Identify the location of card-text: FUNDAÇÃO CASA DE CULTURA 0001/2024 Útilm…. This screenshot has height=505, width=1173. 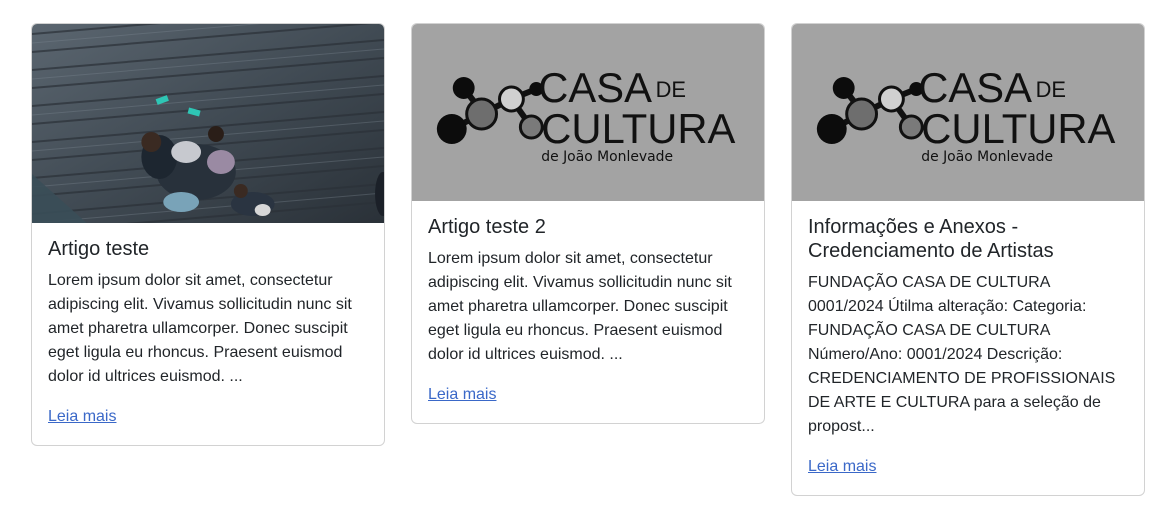
(962, 354).